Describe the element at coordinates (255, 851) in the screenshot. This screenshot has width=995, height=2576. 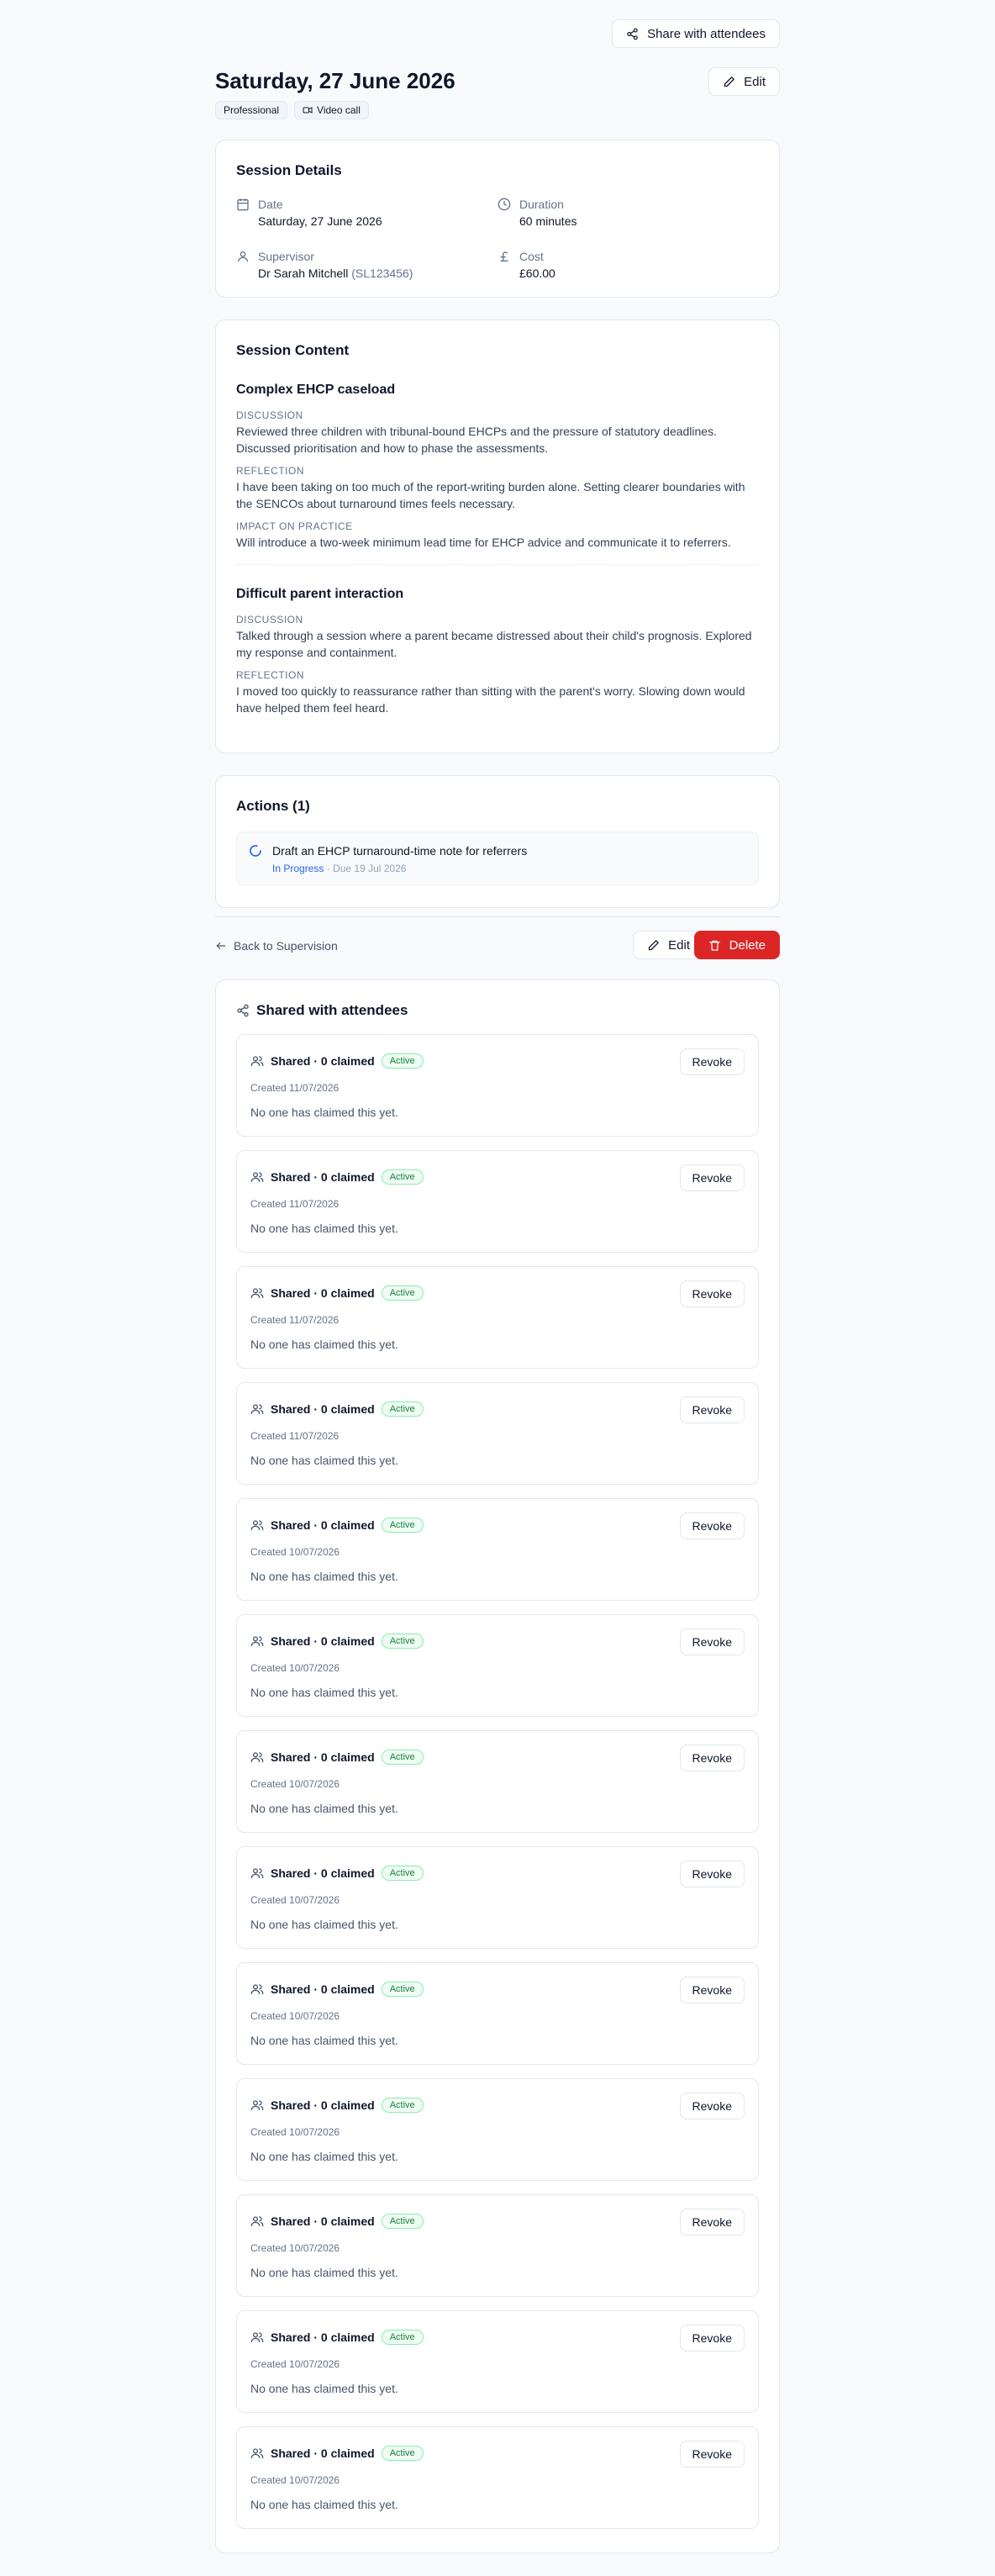
I see `in-progress-icon` at that location.